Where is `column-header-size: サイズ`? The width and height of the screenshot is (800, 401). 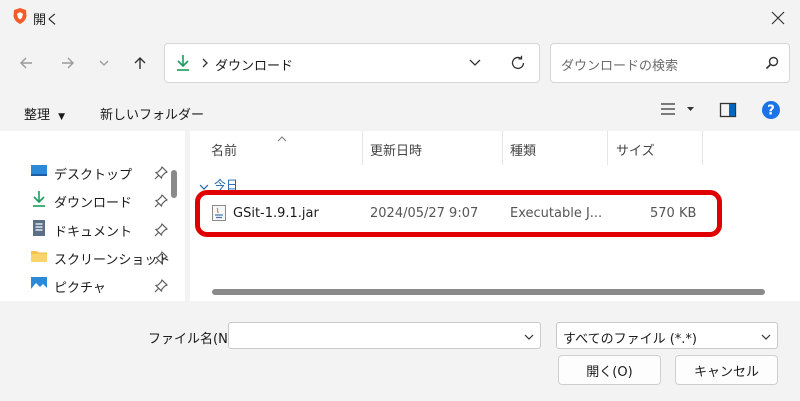 column-header-size: サイズ is located at coordinates (635, 149).